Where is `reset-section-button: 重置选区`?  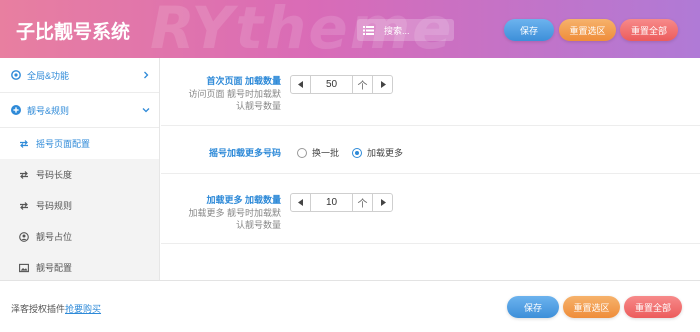
reset-section-button: 重置选区 is located at coordinates (587, 30).